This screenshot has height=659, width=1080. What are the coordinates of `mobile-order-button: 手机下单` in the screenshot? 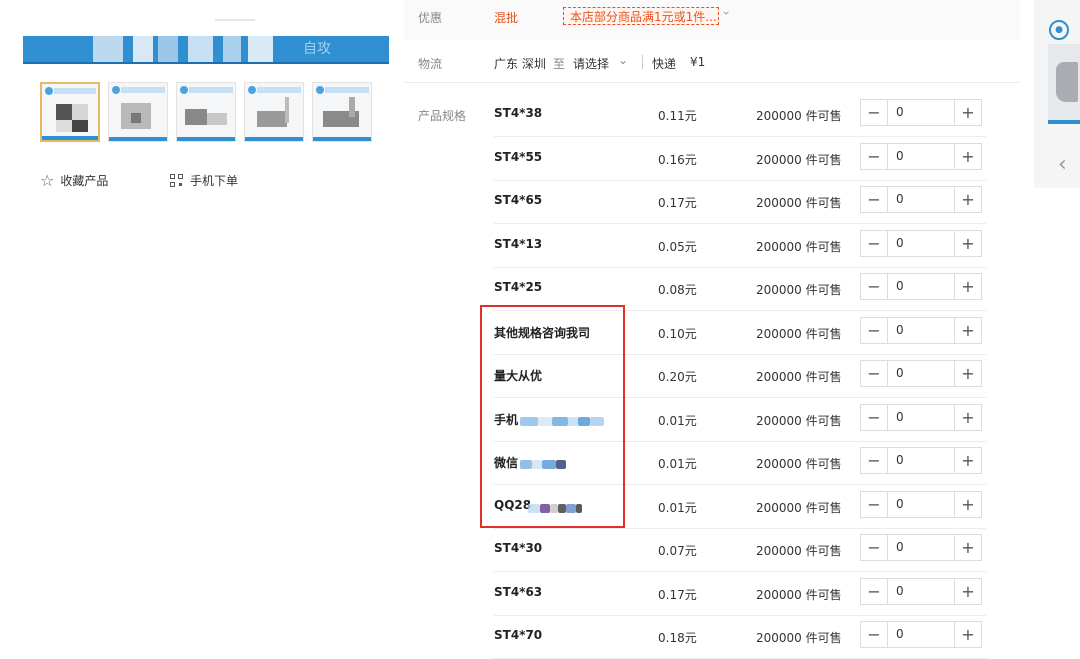 It's located at (204, 180).